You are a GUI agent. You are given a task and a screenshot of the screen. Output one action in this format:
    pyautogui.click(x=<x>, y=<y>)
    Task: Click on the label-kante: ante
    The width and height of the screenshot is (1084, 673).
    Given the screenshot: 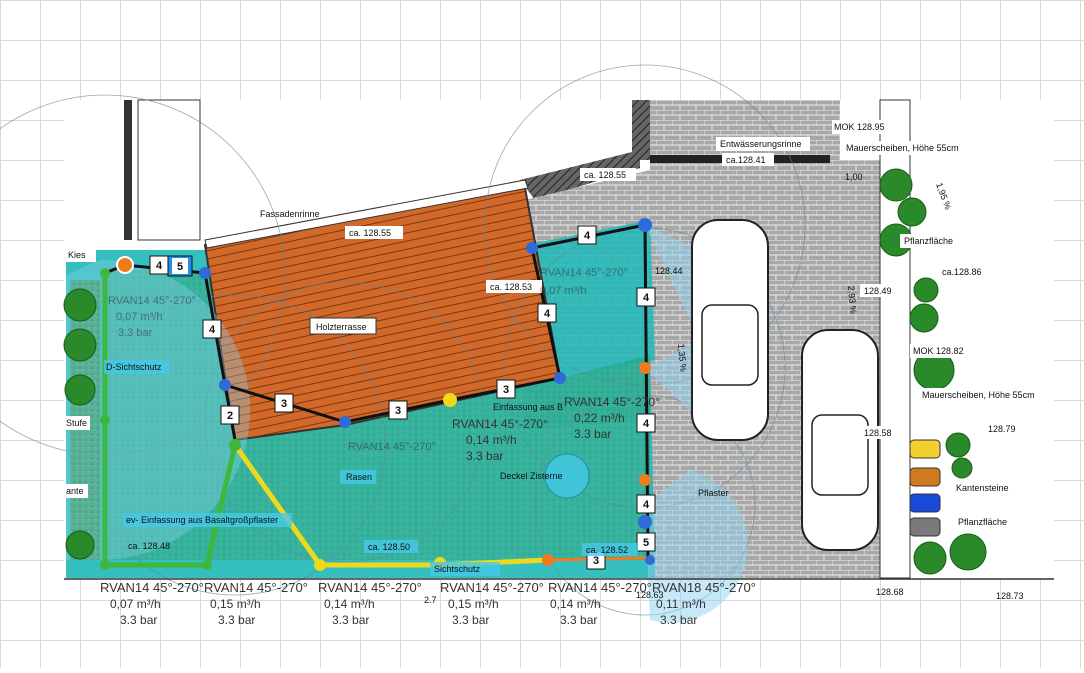 What is the action you would take?
    pyautogui.click(x=75, y=491)
    